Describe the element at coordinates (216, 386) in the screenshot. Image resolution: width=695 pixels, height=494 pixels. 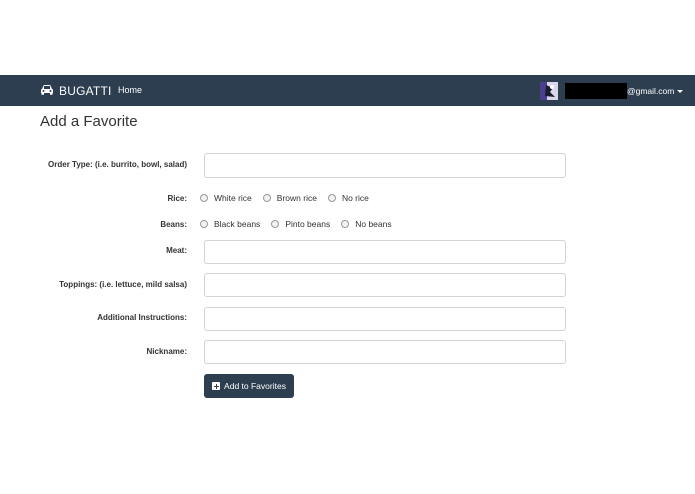
I see `plus-square-icon` at that location.